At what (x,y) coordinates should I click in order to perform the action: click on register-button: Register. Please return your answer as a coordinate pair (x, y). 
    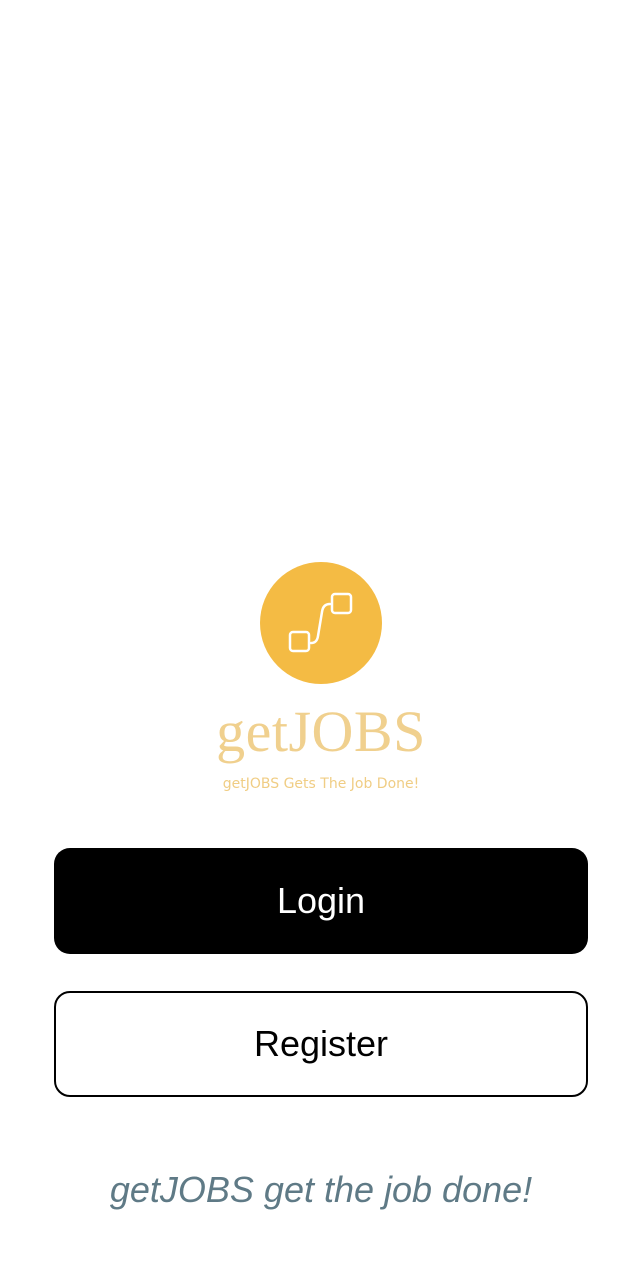
    Looking at the image, I should click on (321, 1044).